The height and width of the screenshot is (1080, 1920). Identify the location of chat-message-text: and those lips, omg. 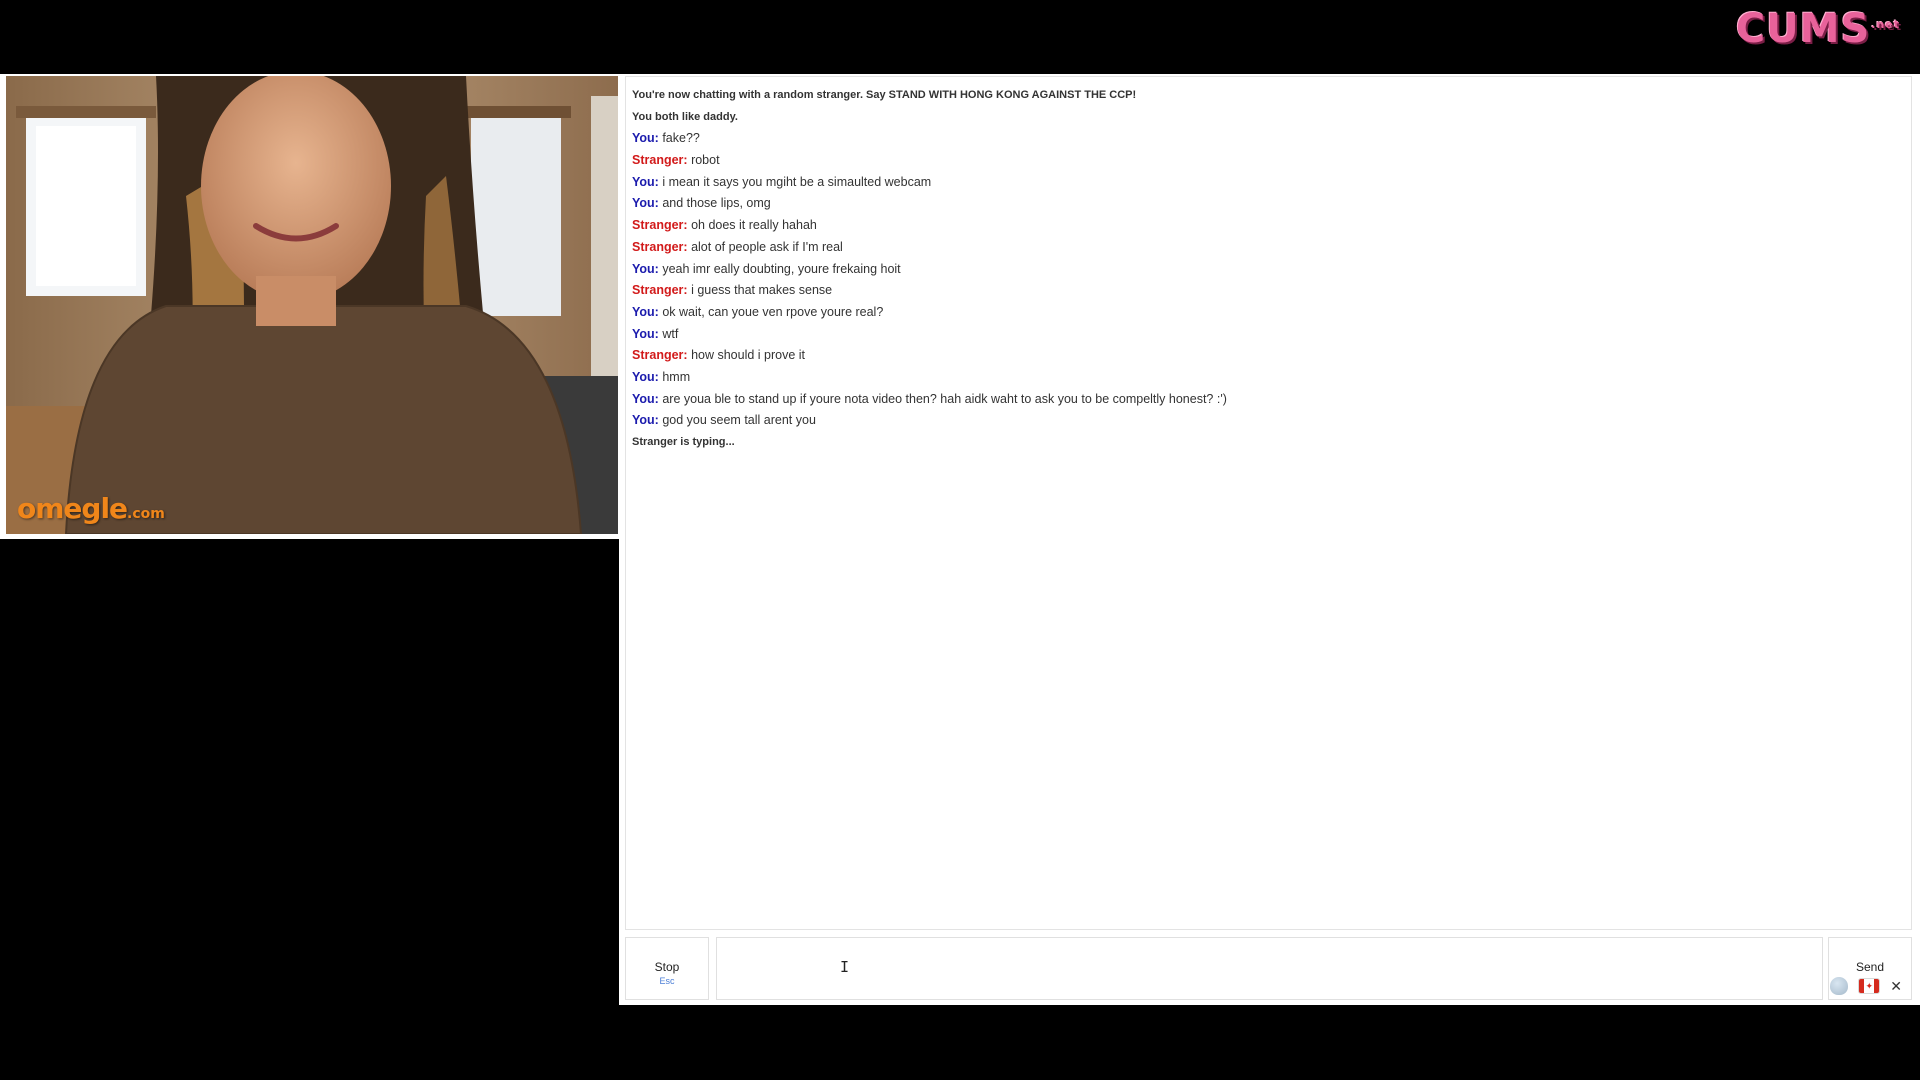
(716, 203).